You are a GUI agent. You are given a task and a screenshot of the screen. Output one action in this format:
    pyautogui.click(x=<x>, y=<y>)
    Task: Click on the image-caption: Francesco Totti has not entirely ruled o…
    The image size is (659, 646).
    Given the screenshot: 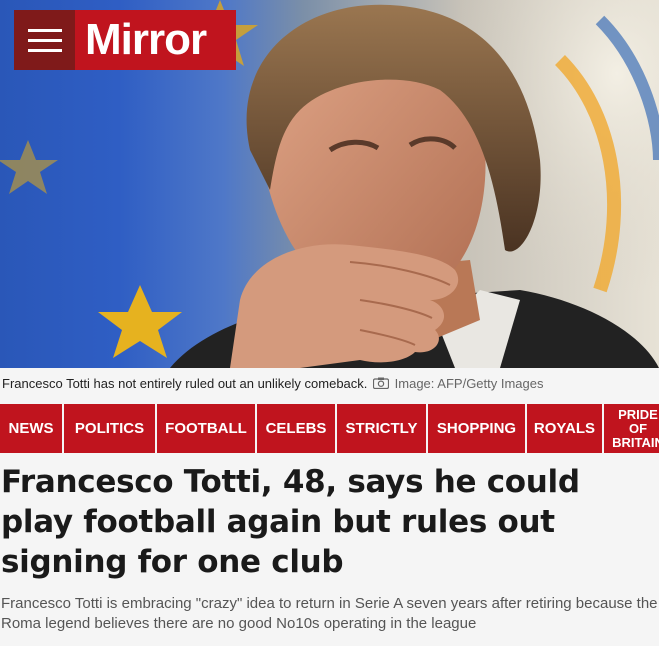 What is the action you would take?
    pyautogui.click(x=329, y=384)
    